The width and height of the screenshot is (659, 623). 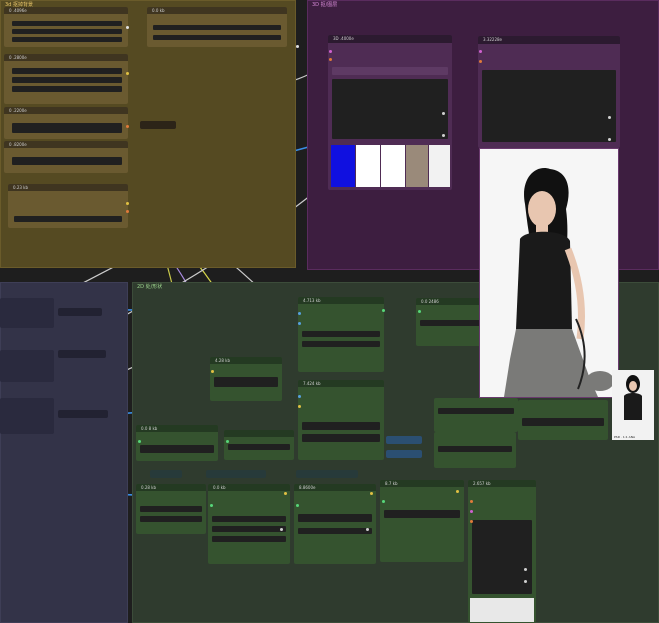 What do you see at coordinates (27, 313) in the screenshot?
I see `node-b1` at bounding box center [27, 313].